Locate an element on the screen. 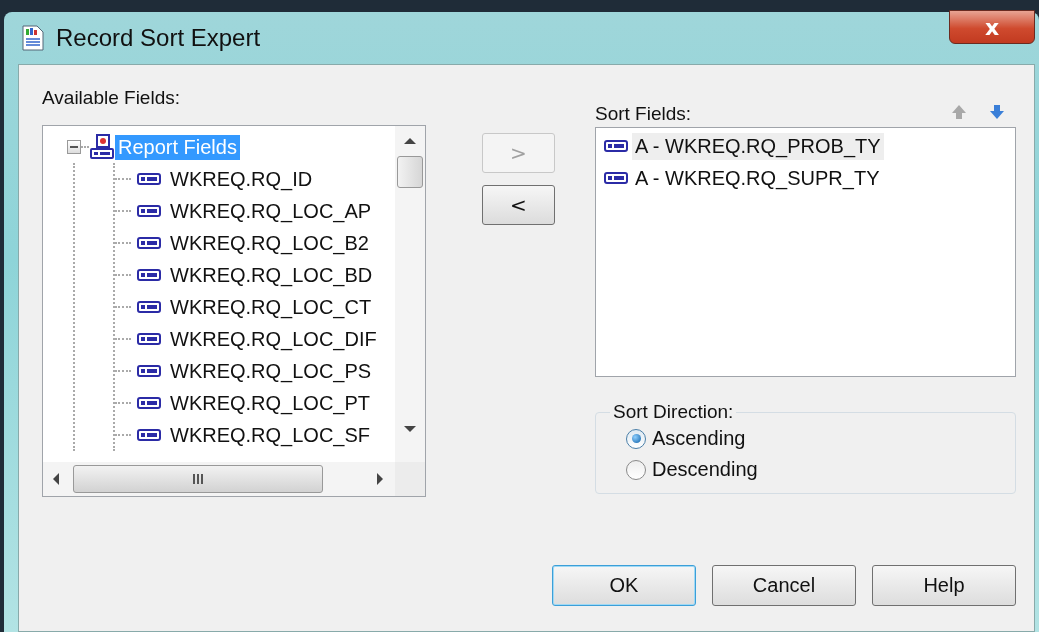 The height and width of the screenshot is (632, 1039). remove-button: < is located at coordinates (518, 205).